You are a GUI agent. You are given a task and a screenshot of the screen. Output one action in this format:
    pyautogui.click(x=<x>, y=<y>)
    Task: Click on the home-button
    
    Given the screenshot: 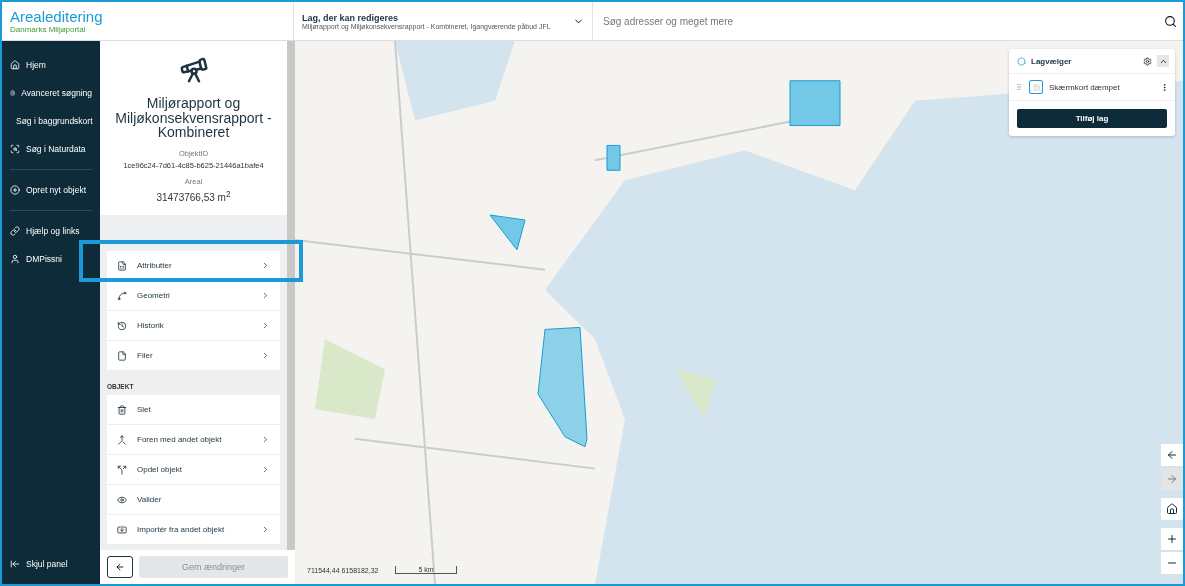 What is the action you would take?
    pyautogui.click(x=1172, y=509)
    